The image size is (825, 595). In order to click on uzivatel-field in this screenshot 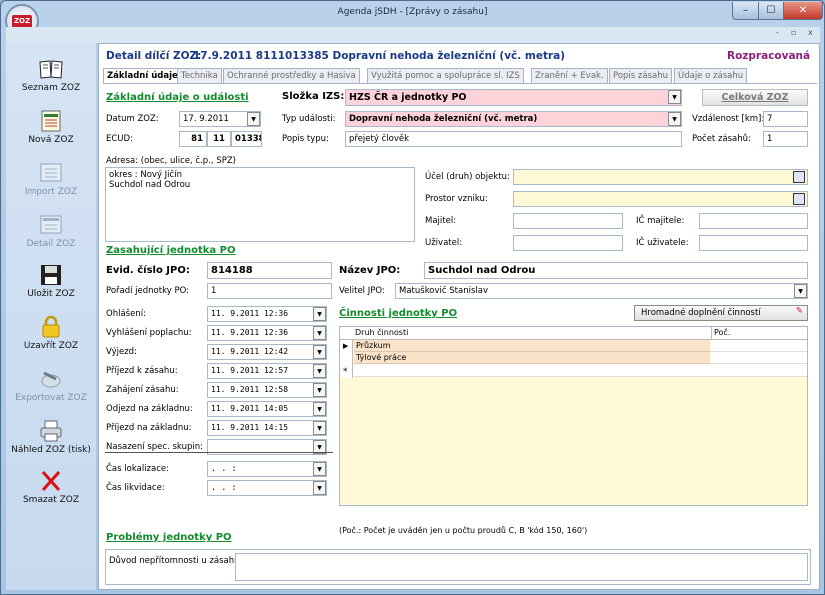, I will do `click(568, 243)`.